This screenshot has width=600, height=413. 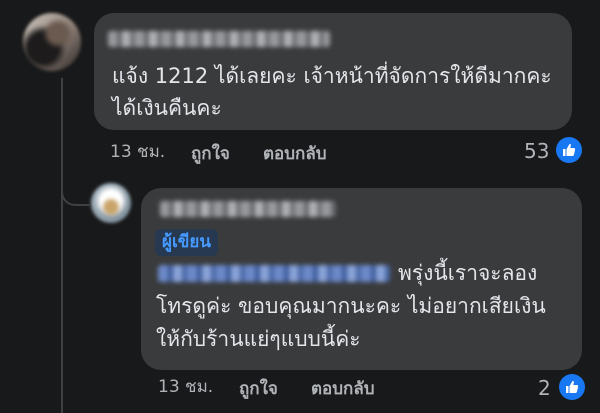 I want to click on reply-text-line: พรุ่งนี้เราจะลอง, so click(x=468, y=273).